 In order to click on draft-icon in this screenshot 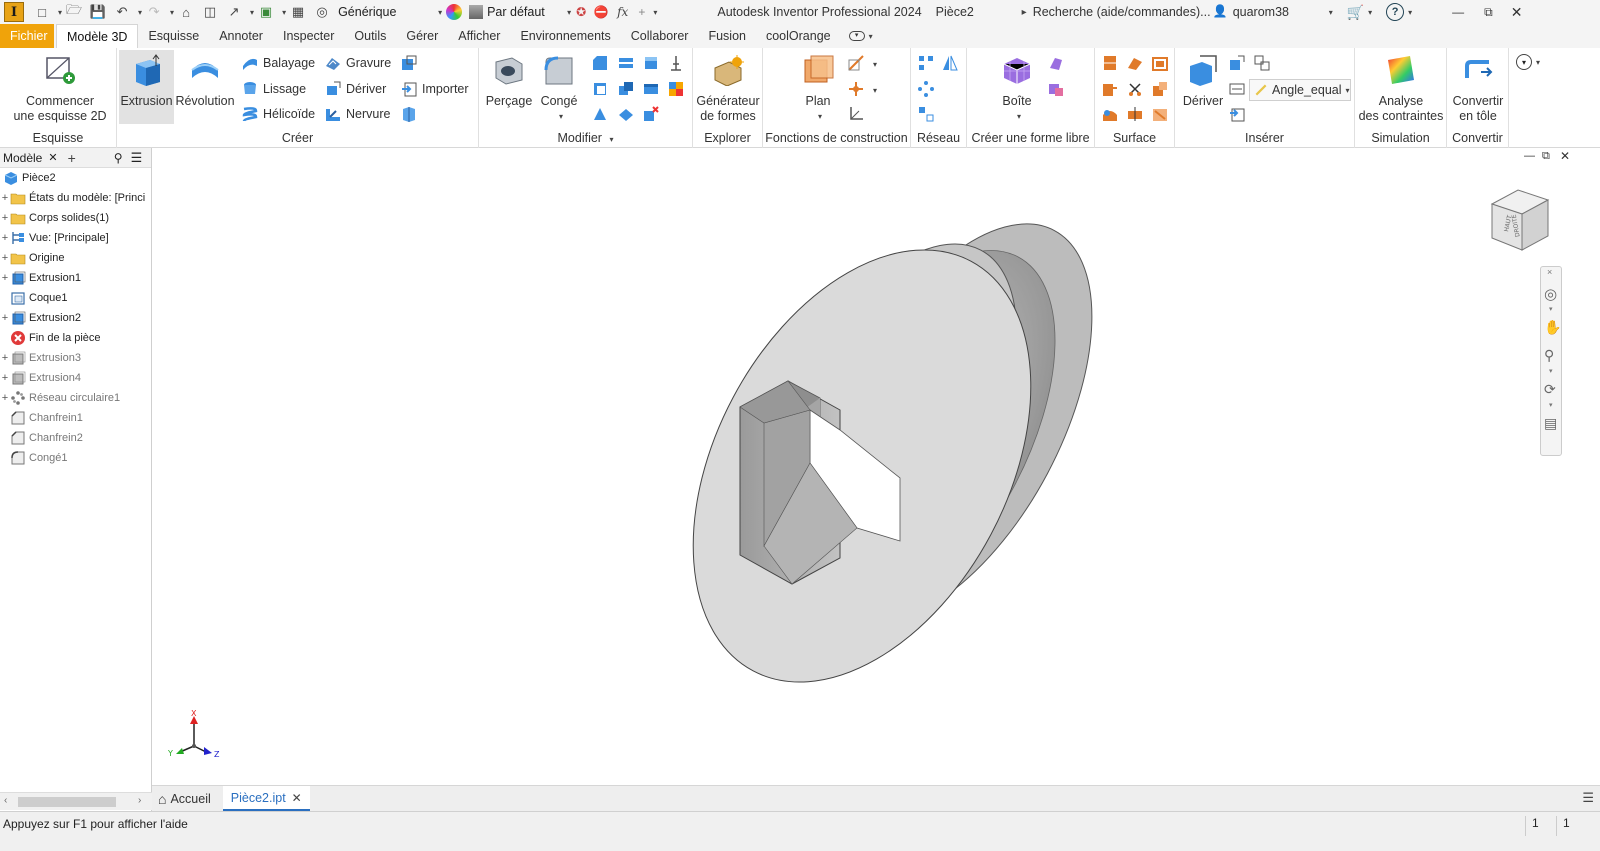, I will do `click(651, 63)`.